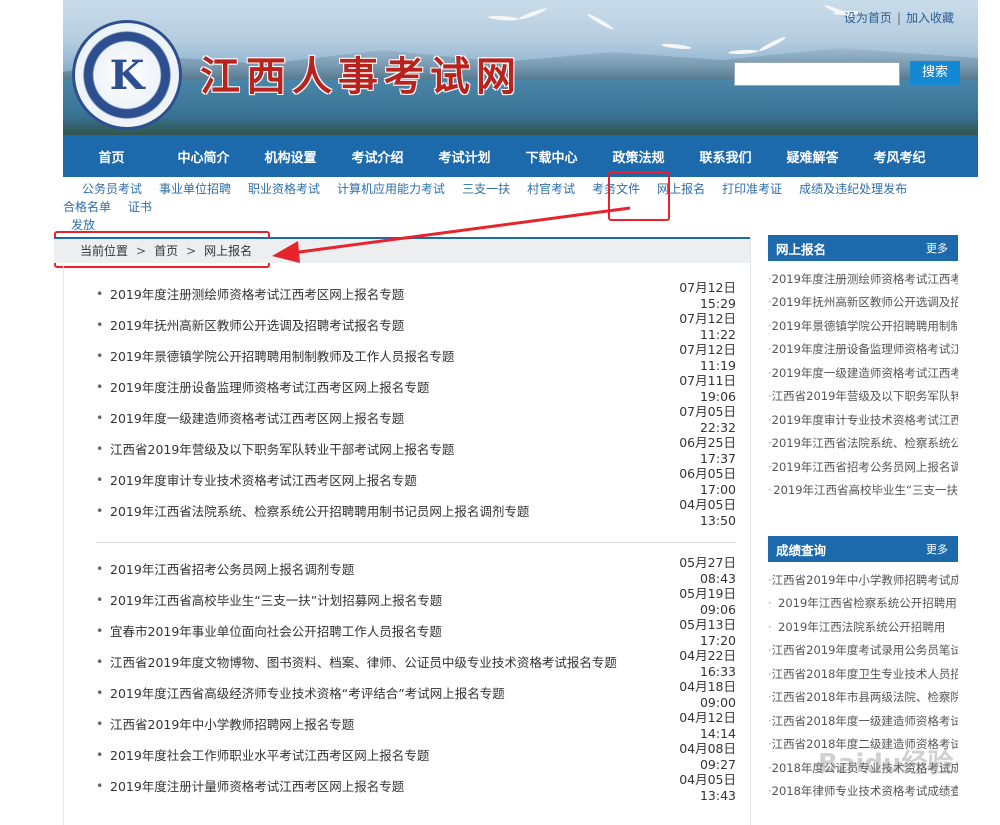  I want to click on sidebar-item-label: 2019年江西法院系统公开招聘用, so click(861, 627).